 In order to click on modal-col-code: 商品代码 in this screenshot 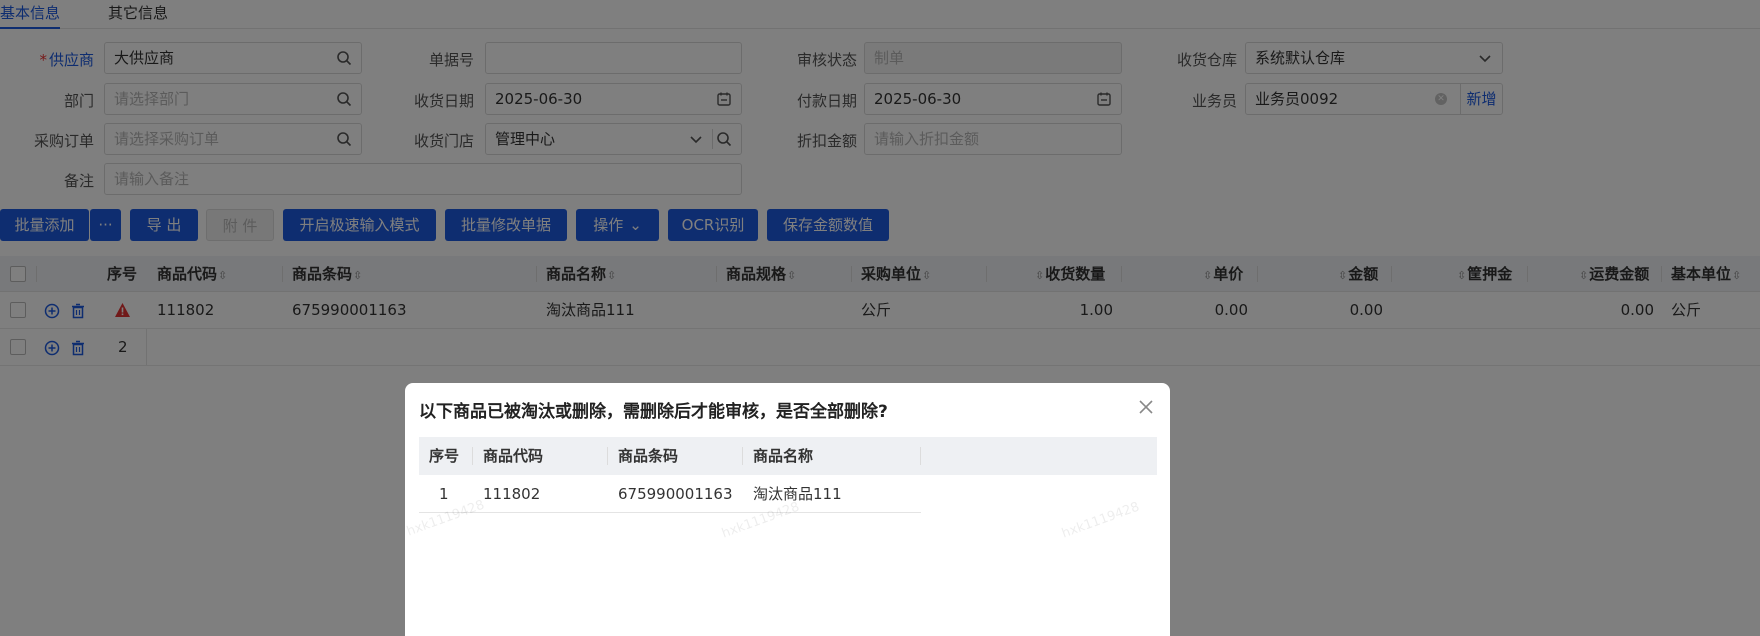, I will do `click(513, 456)`.